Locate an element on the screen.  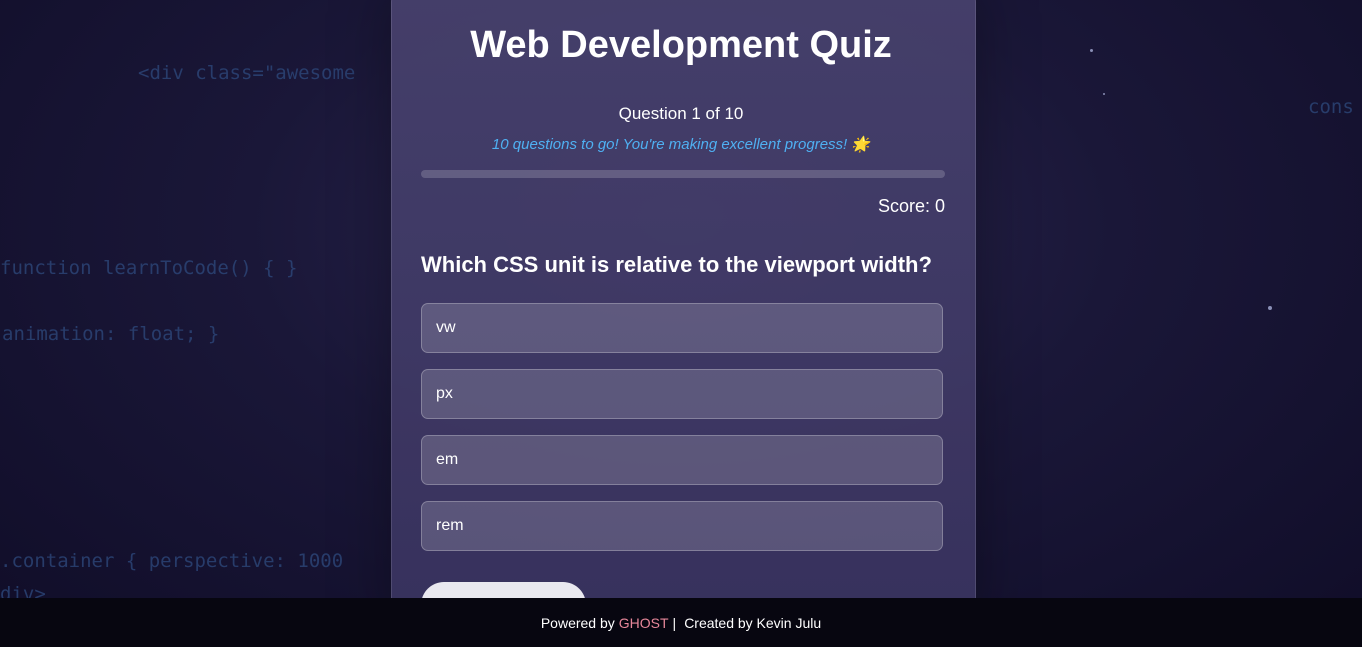
answer-option-label: px is located at coordinates (444, 393).